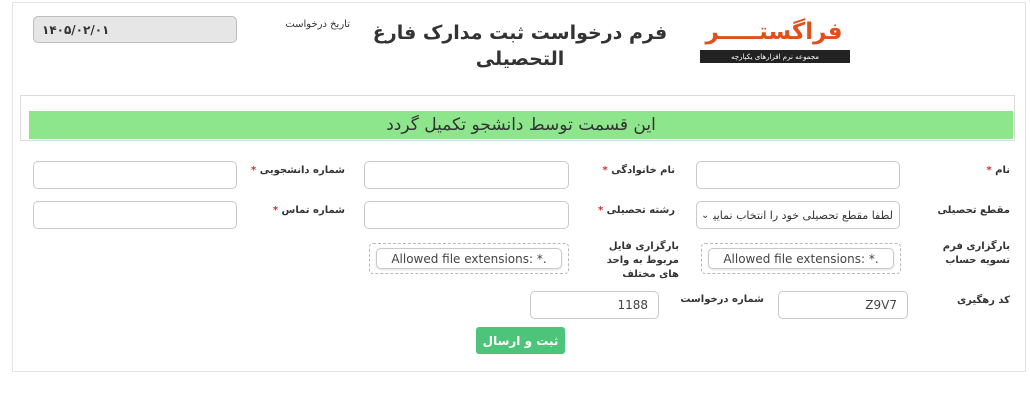 The image size is (1030, 394). What do you see at coordinates (520, 340) in the screenshot?
I see `submit-button: ثبت و ارسال` at bounding box center [520, 340].